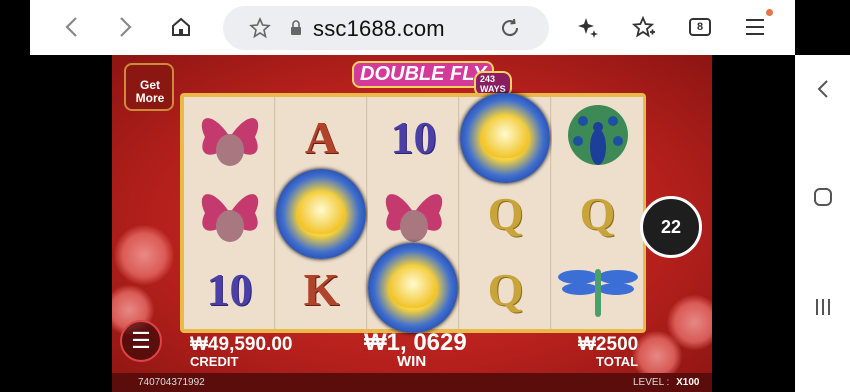  I want to click on spin-button: 22, so click(671, 227).